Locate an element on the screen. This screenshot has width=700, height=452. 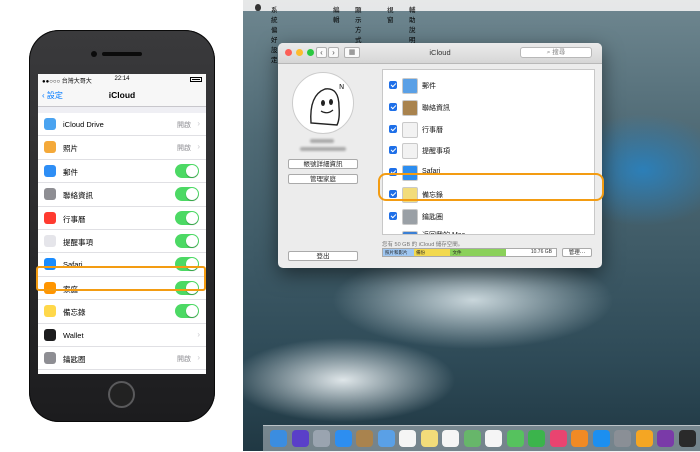
settings-row-label: 備忘錄 is located at coordinates (74, 313).